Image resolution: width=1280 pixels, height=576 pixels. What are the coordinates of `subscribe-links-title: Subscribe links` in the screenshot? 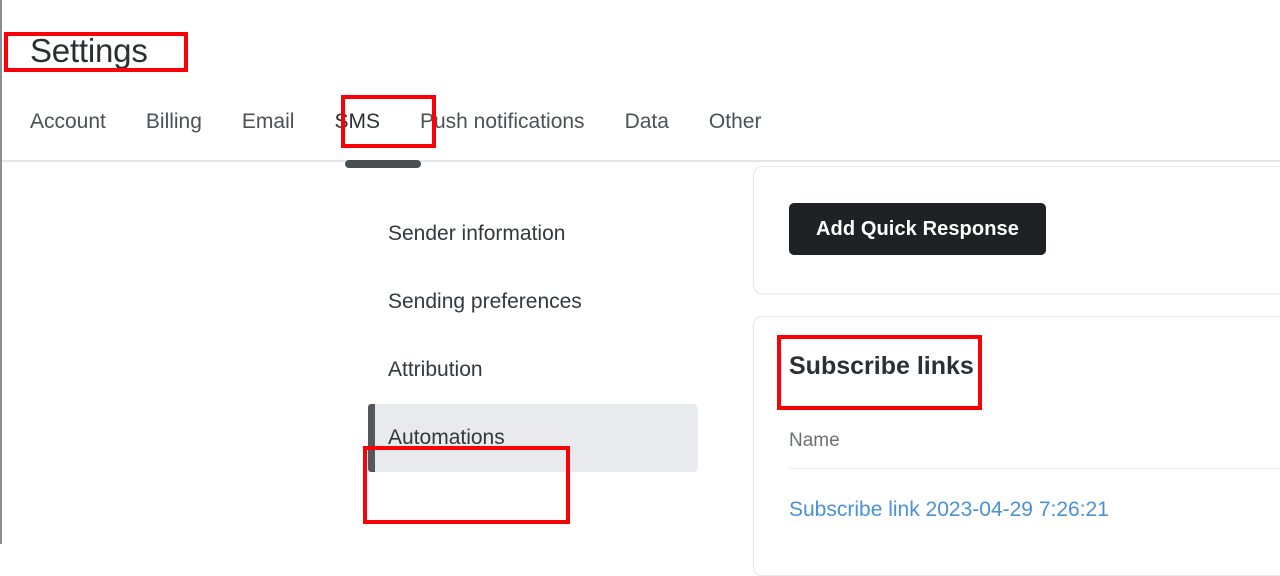 It's located at (881, 366).